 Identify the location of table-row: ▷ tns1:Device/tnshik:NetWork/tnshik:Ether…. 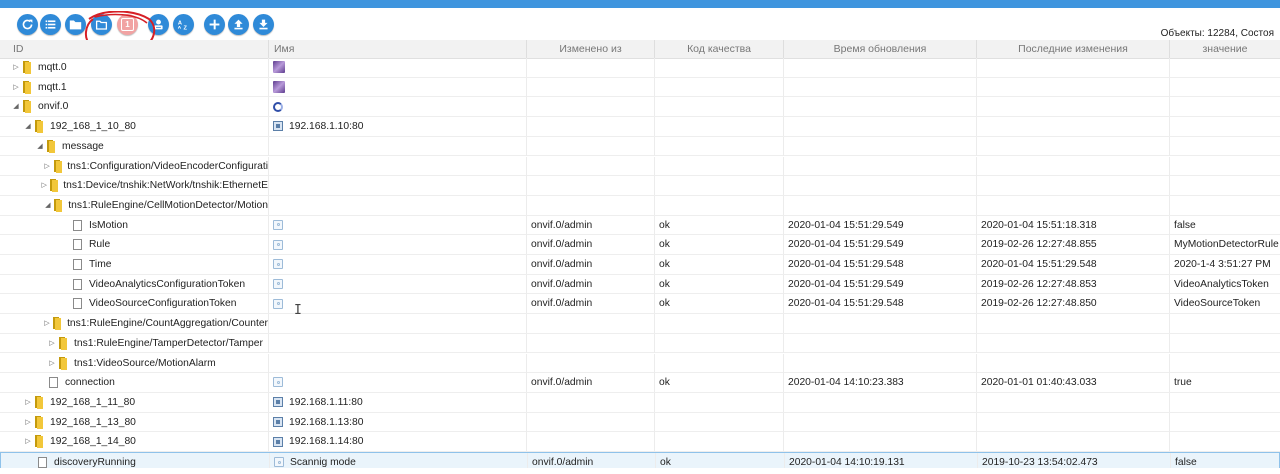
(640, 186).